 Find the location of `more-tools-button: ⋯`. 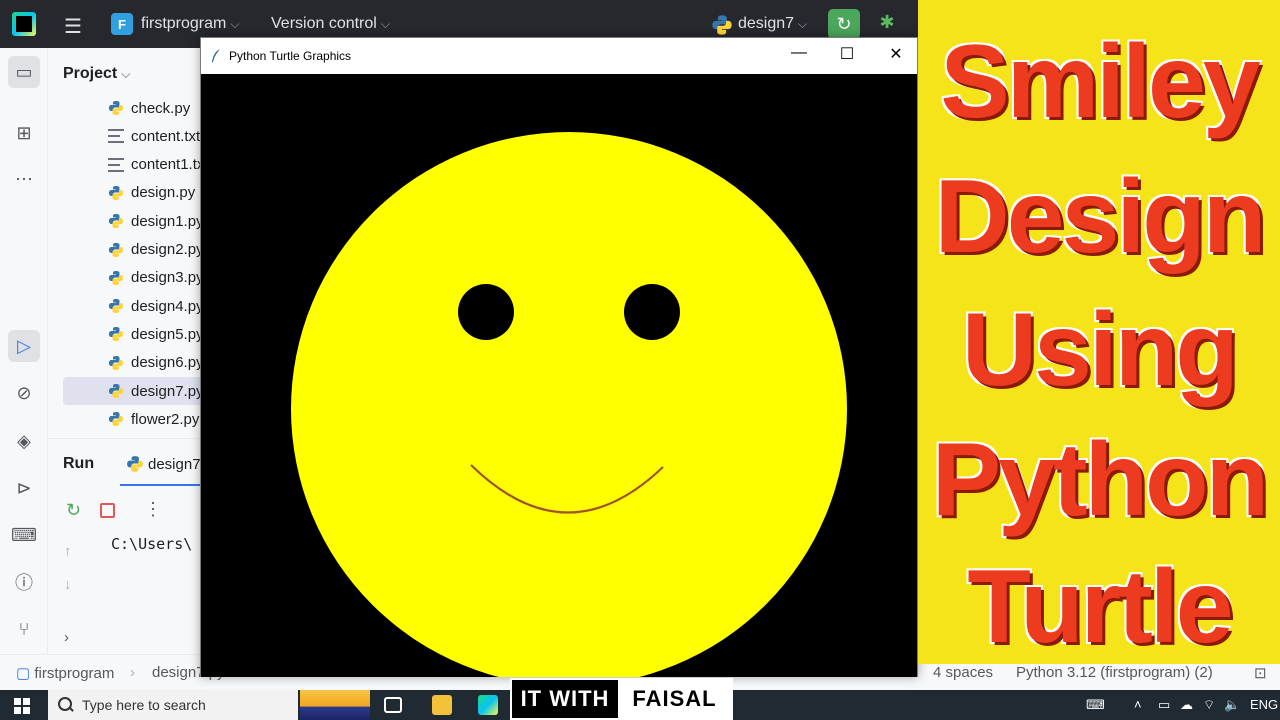

more-tools-button: ⋯ is located at coordinates (24, 179).